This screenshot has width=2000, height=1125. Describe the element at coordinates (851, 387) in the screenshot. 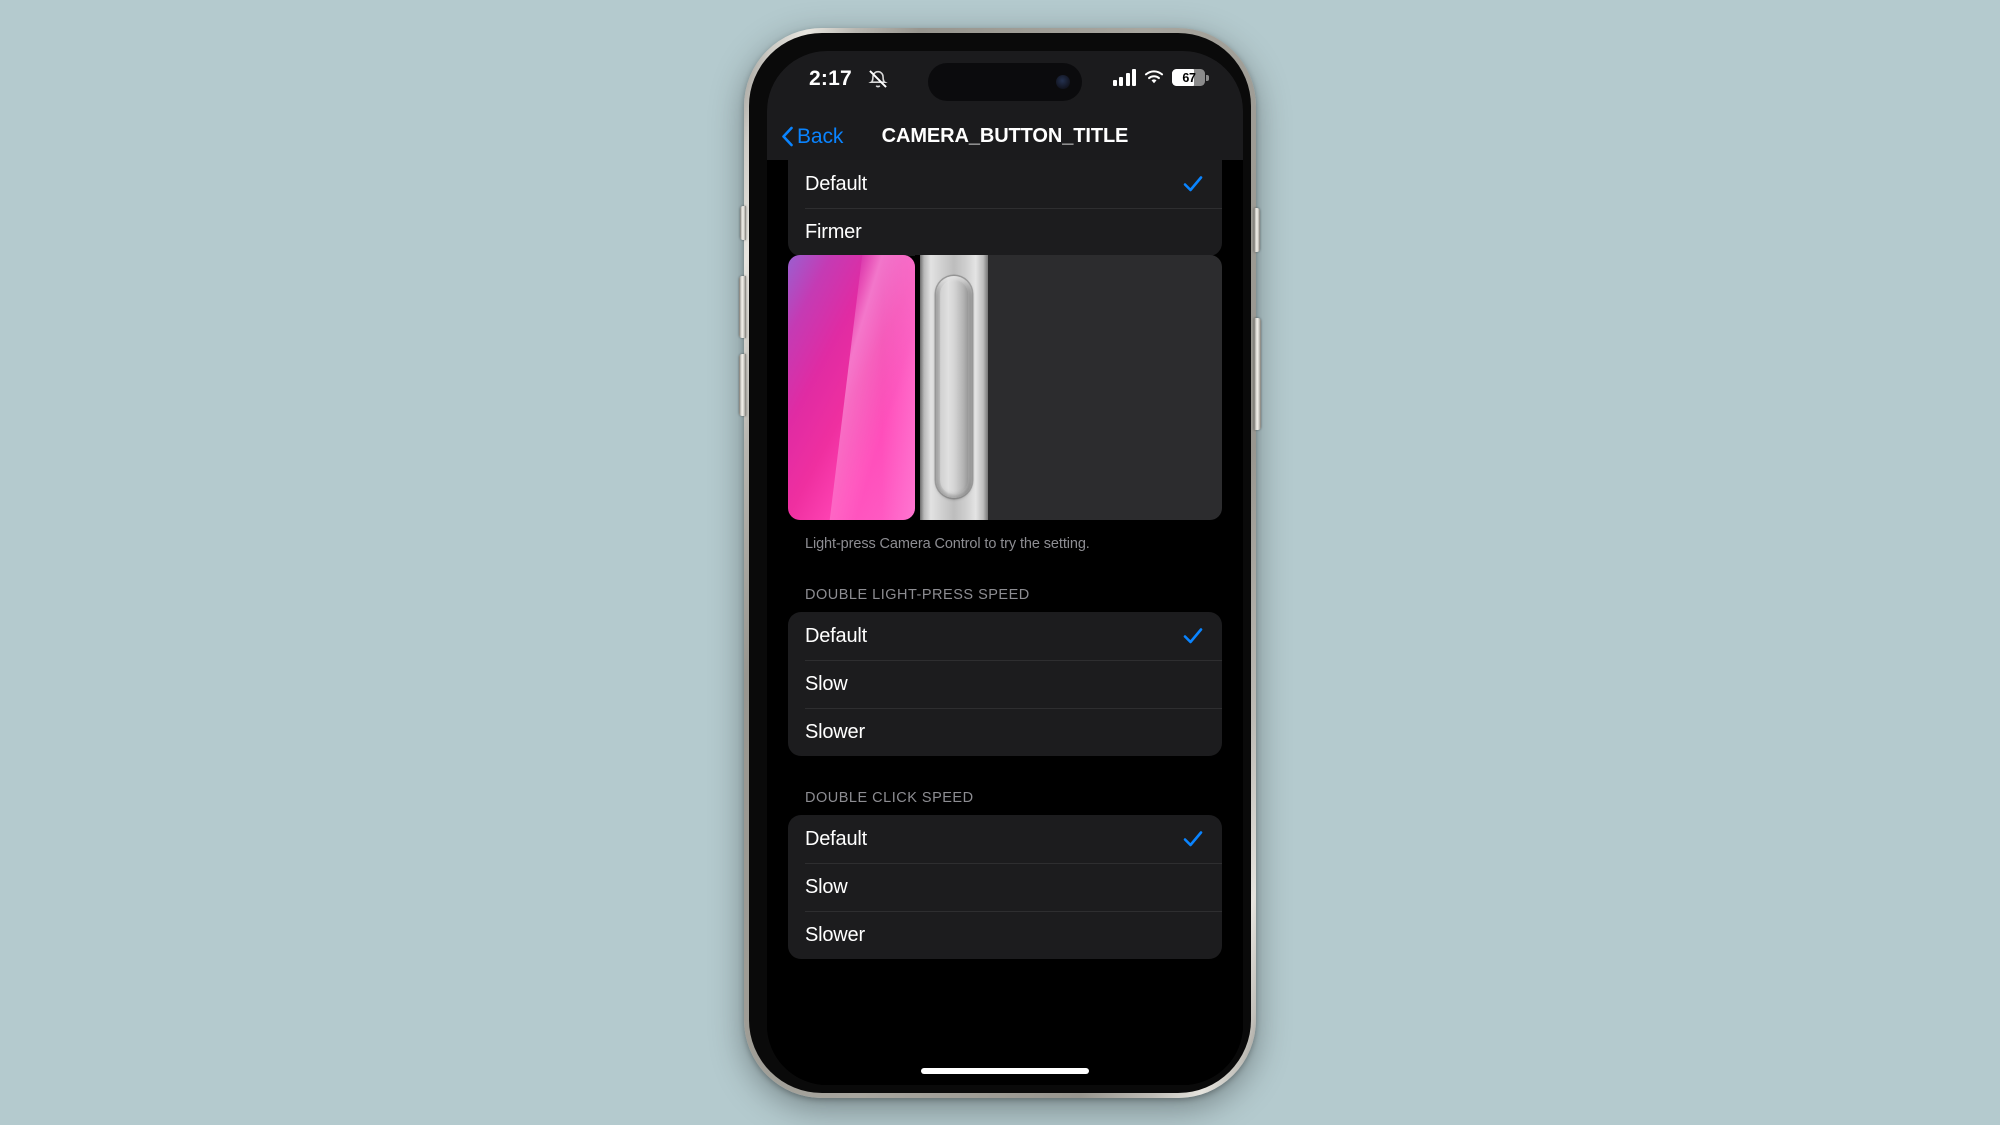

I see `preview-photo-panel` at that location.